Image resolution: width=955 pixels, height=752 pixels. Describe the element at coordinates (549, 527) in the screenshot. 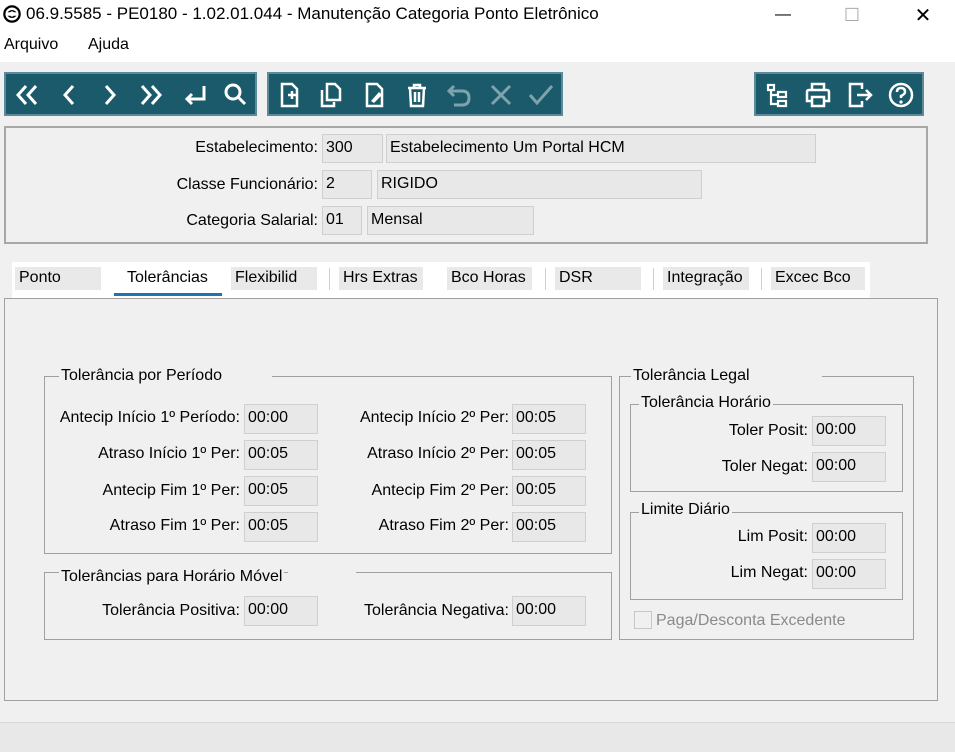

I see `atraso-fim-2-field: 00:05` at that location.